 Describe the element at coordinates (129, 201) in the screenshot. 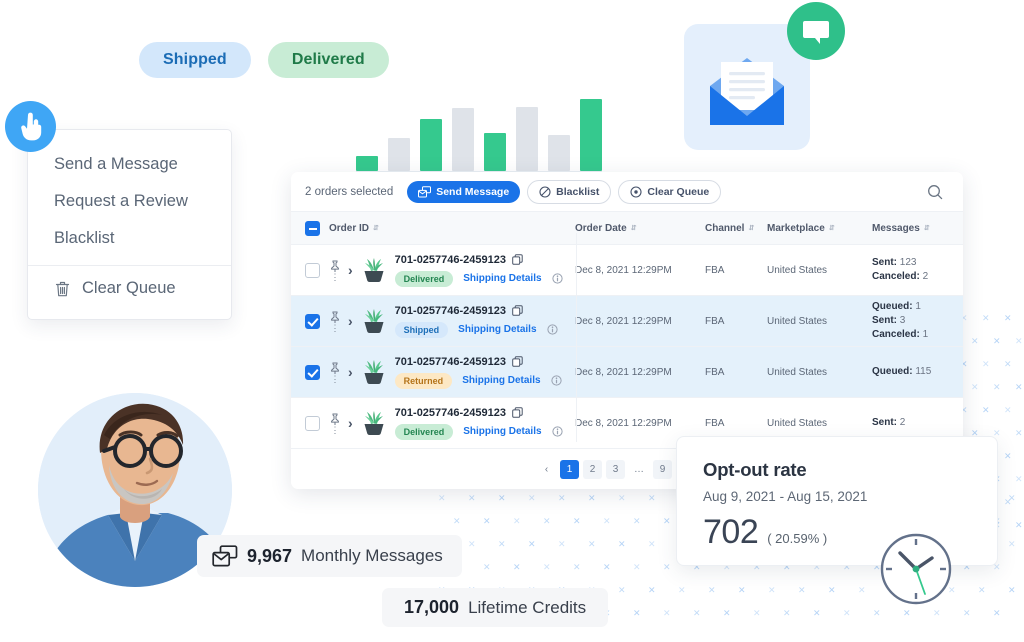

I see `menu-item-request-a-review: Request a Review` at that location.